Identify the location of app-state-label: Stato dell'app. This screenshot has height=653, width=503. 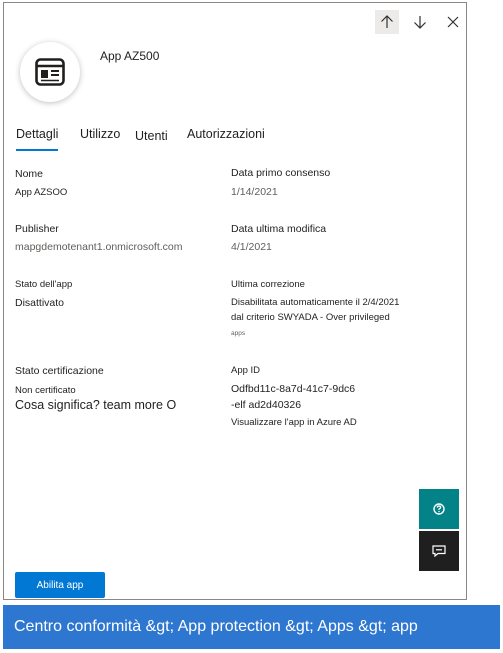
(44, 284).